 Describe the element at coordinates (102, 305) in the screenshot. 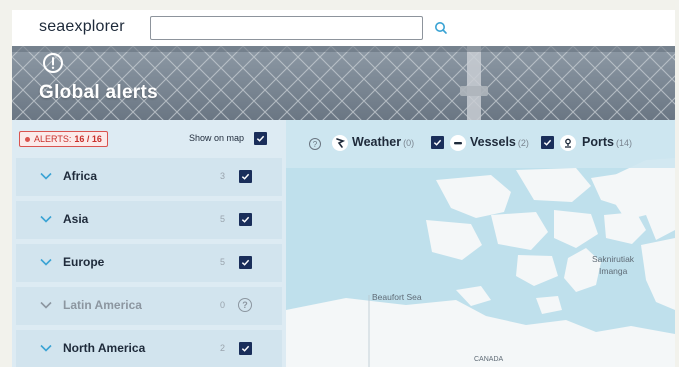

I see `region-name: Latin America` at that location.